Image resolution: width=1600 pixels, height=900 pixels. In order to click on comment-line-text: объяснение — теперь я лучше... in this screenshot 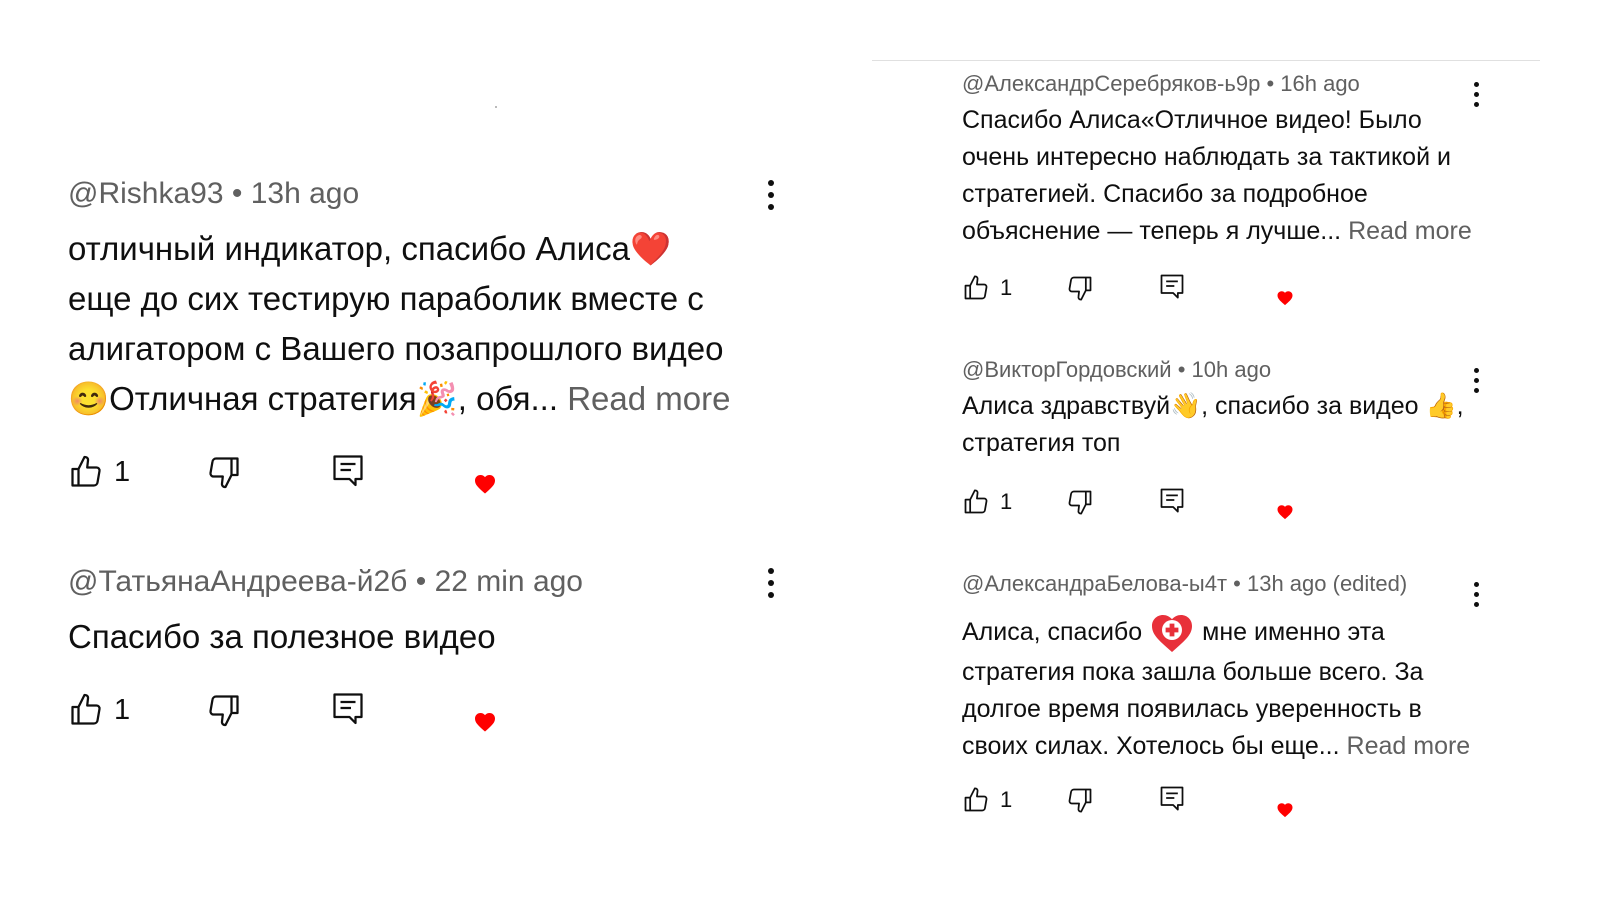, I will do `click(1152, 231)`.